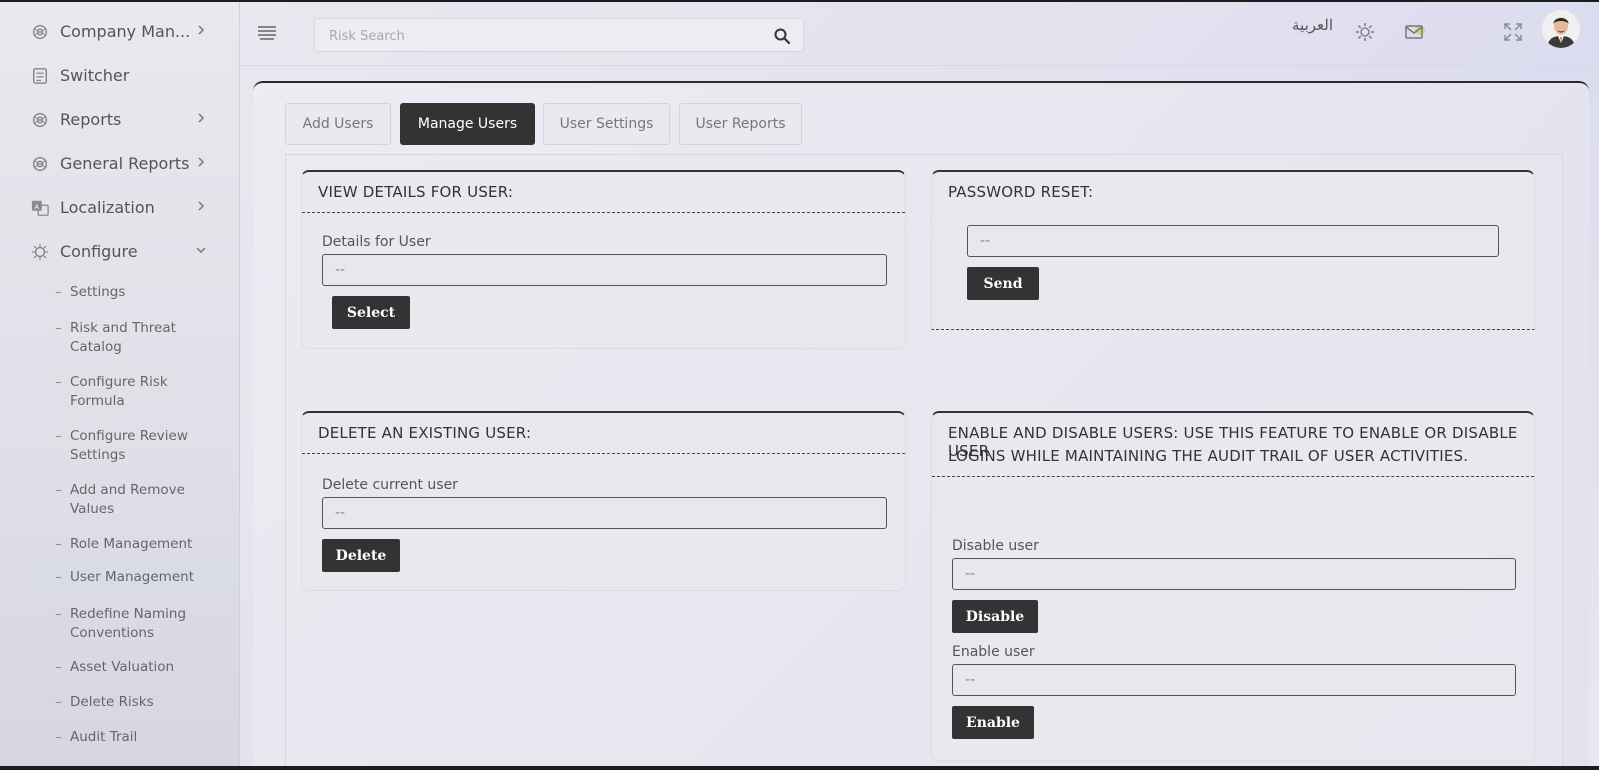 Image resolution: width=1599 pixels, height=770 pixels. Describe the element at coordinates (782, 36) in the screenshot. I see `search-icon` at that location.